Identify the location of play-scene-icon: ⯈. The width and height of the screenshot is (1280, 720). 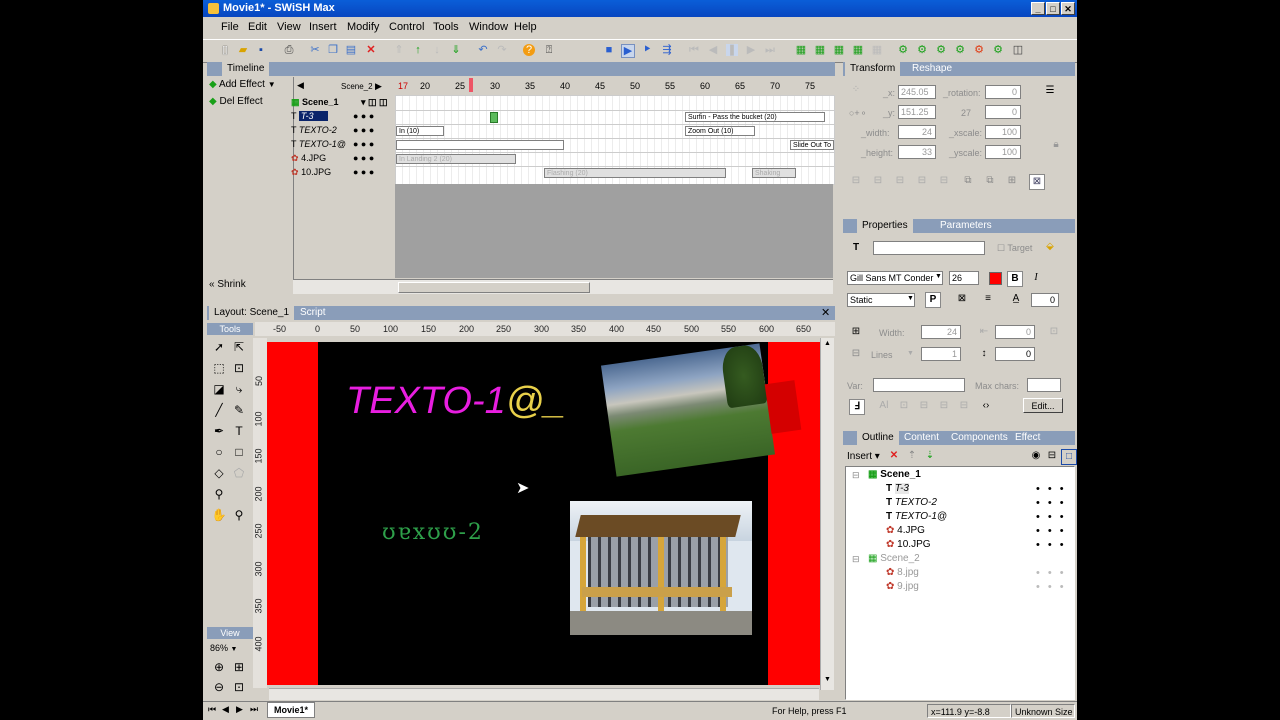
(647, 50).